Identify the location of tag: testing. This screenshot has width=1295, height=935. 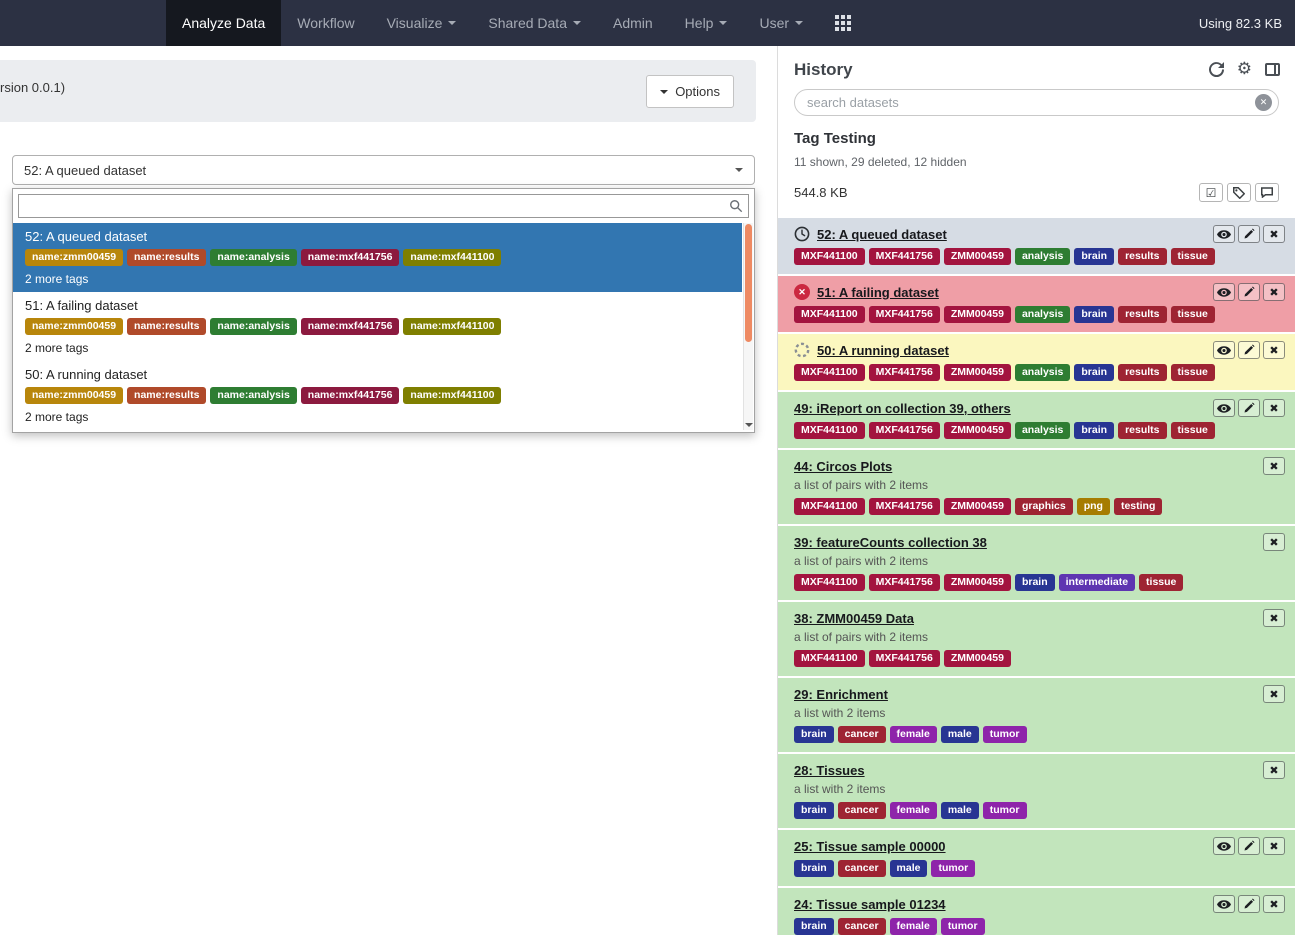
(1138, 506).